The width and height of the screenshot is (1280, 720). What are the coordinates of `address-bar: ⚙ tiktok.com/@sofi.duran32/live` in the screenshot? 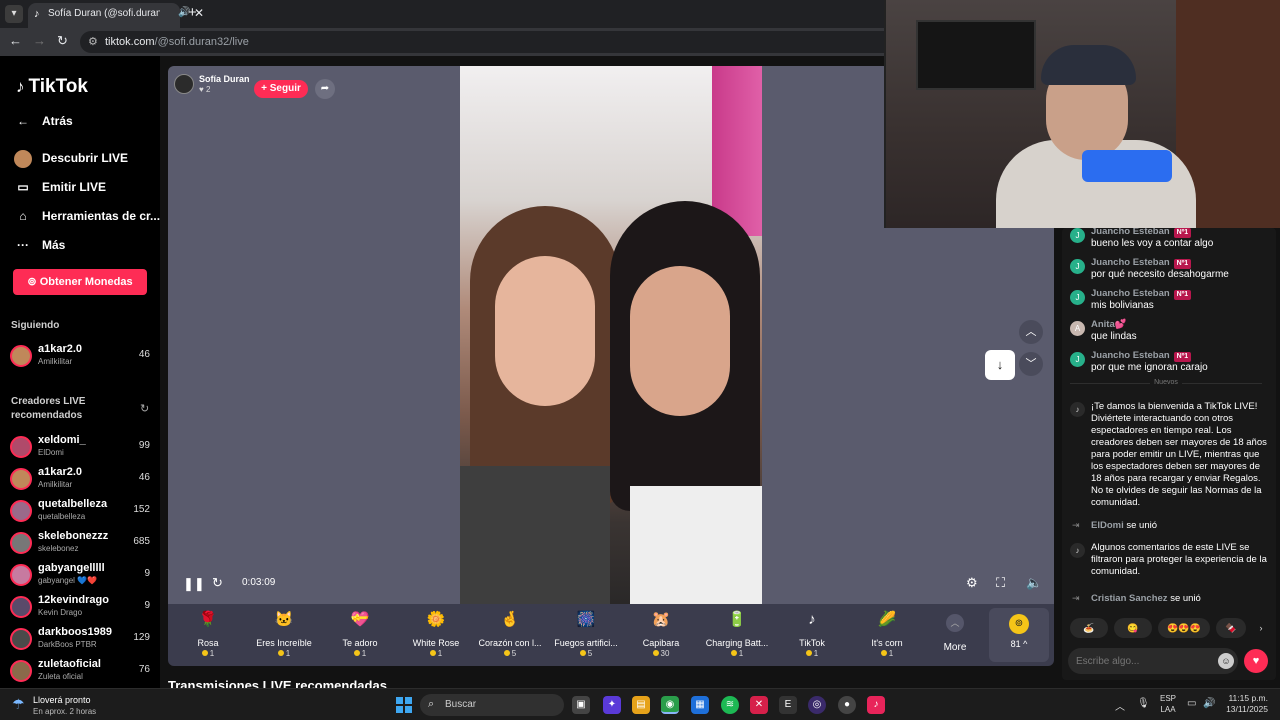 It's located at (490, 42).